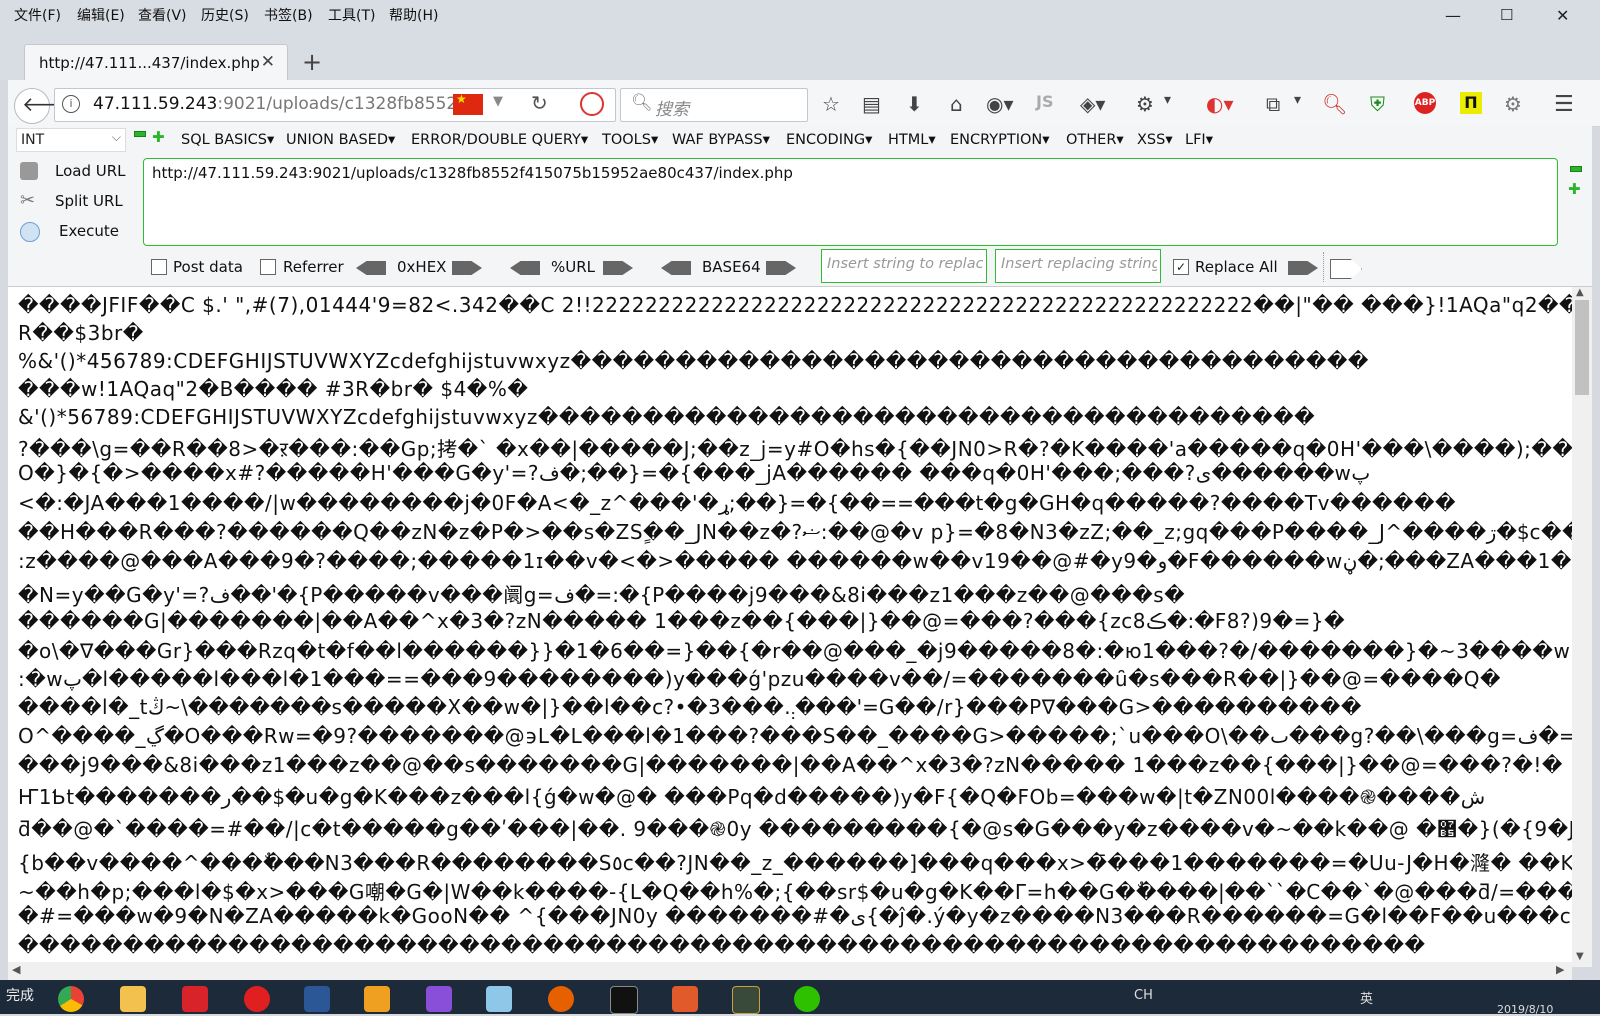  What do you see at coordinates (439, 999) in the screenshot?
I see `purple-app-icon` at bounding box center [439, 999].